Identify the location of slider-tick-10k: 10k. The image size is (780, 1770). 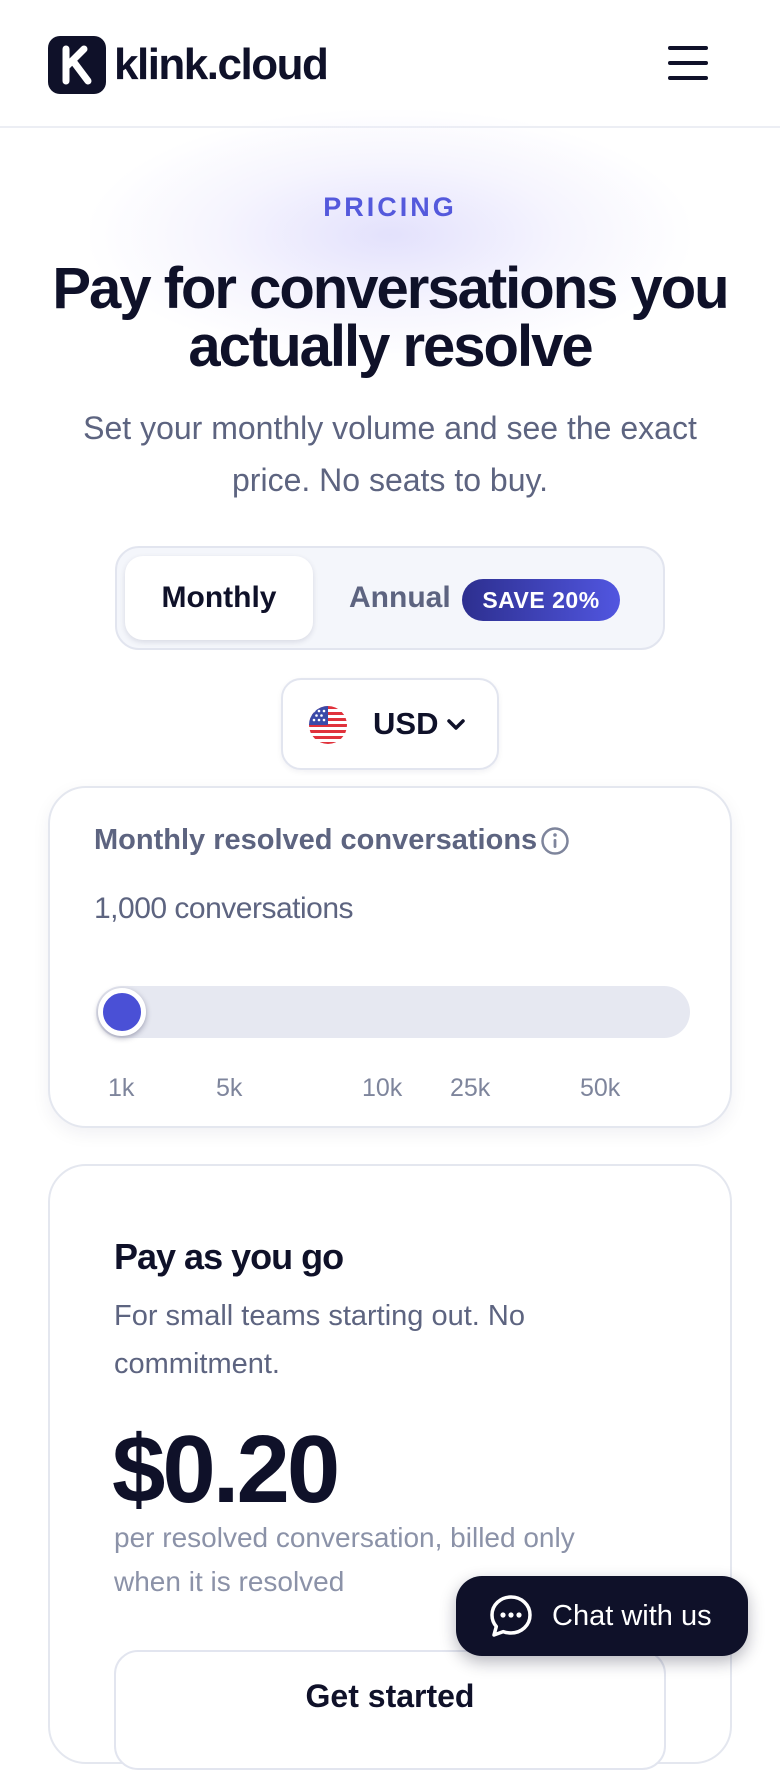
(382, 1088).